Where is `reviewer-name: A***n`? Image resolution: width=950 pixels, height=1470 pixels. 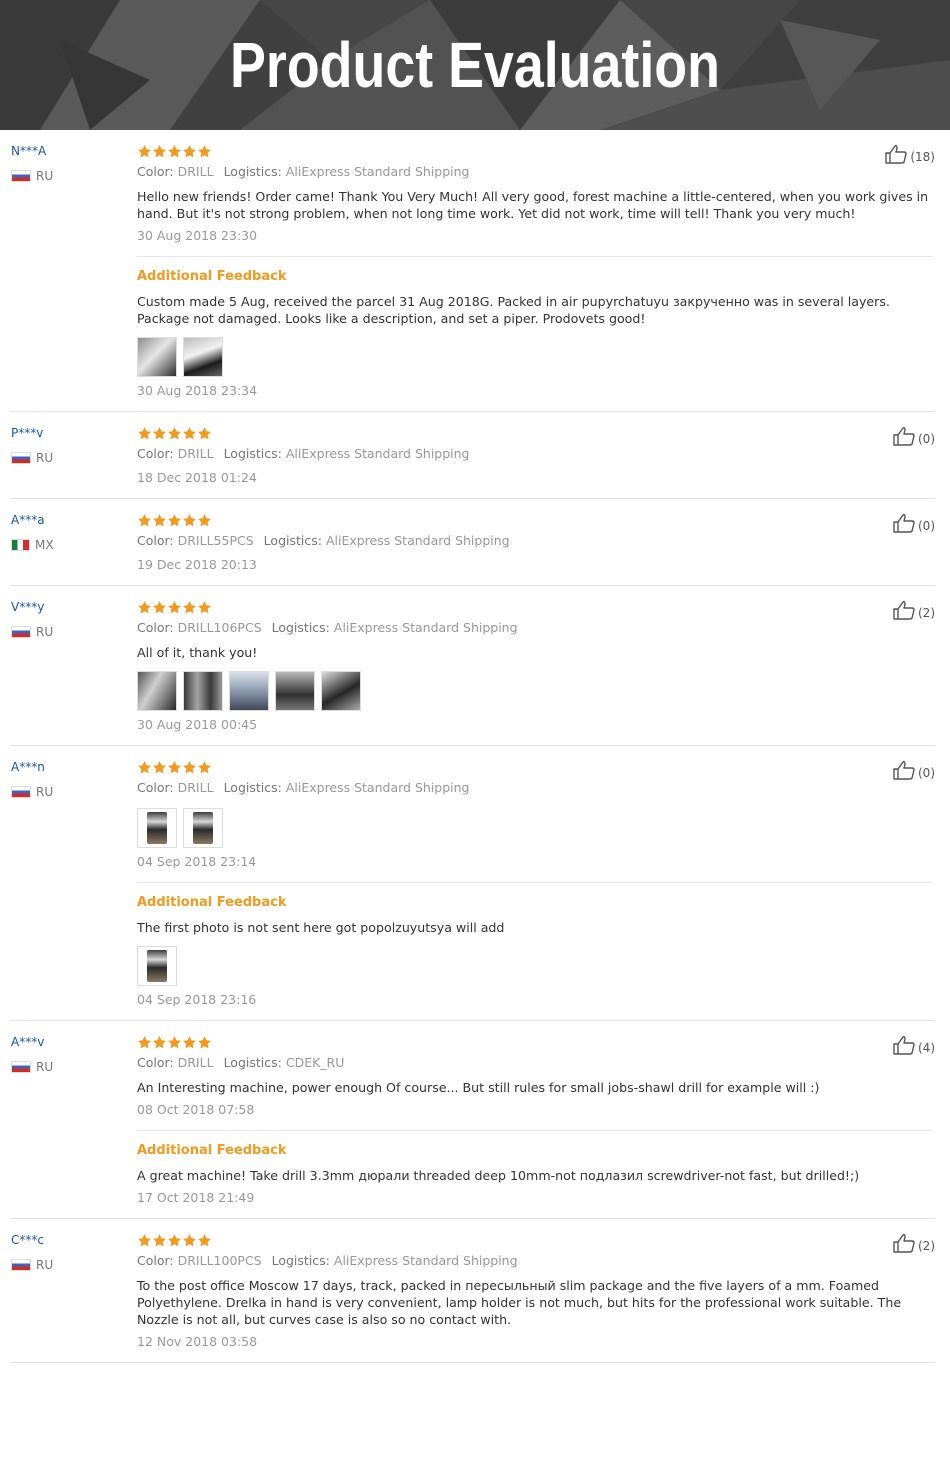
reviewer-name: A***n is located at coordinates (66, 769).